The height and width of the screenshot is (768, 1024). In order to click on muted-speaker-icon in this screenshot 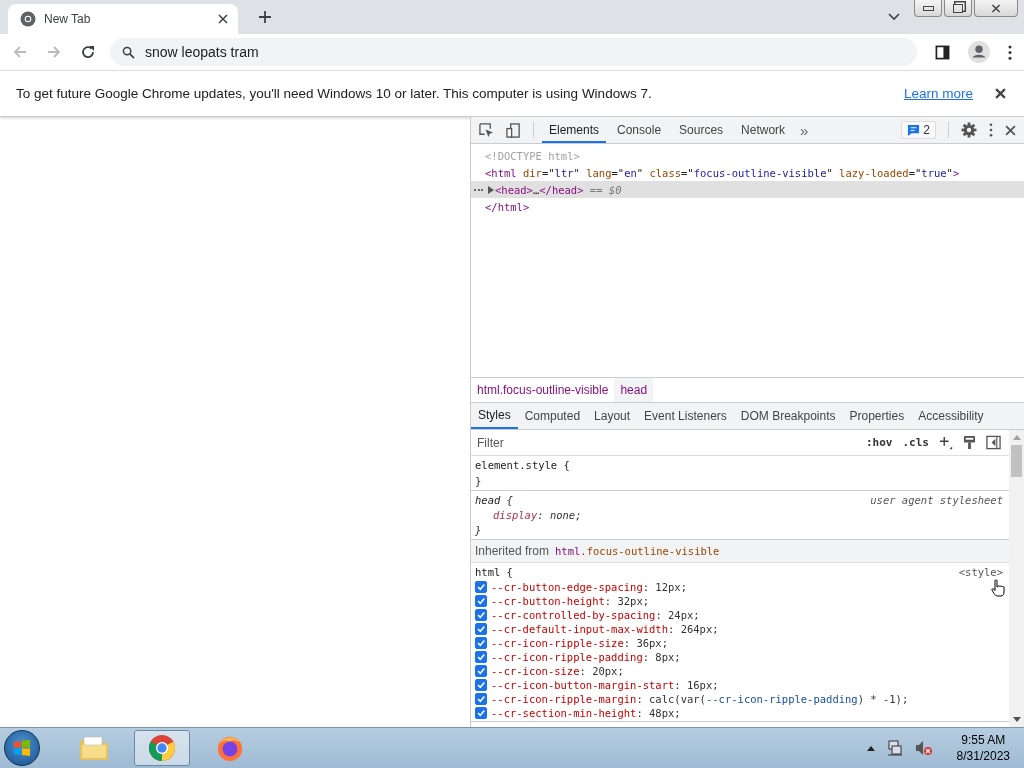, I will do `click(923, 748)`.